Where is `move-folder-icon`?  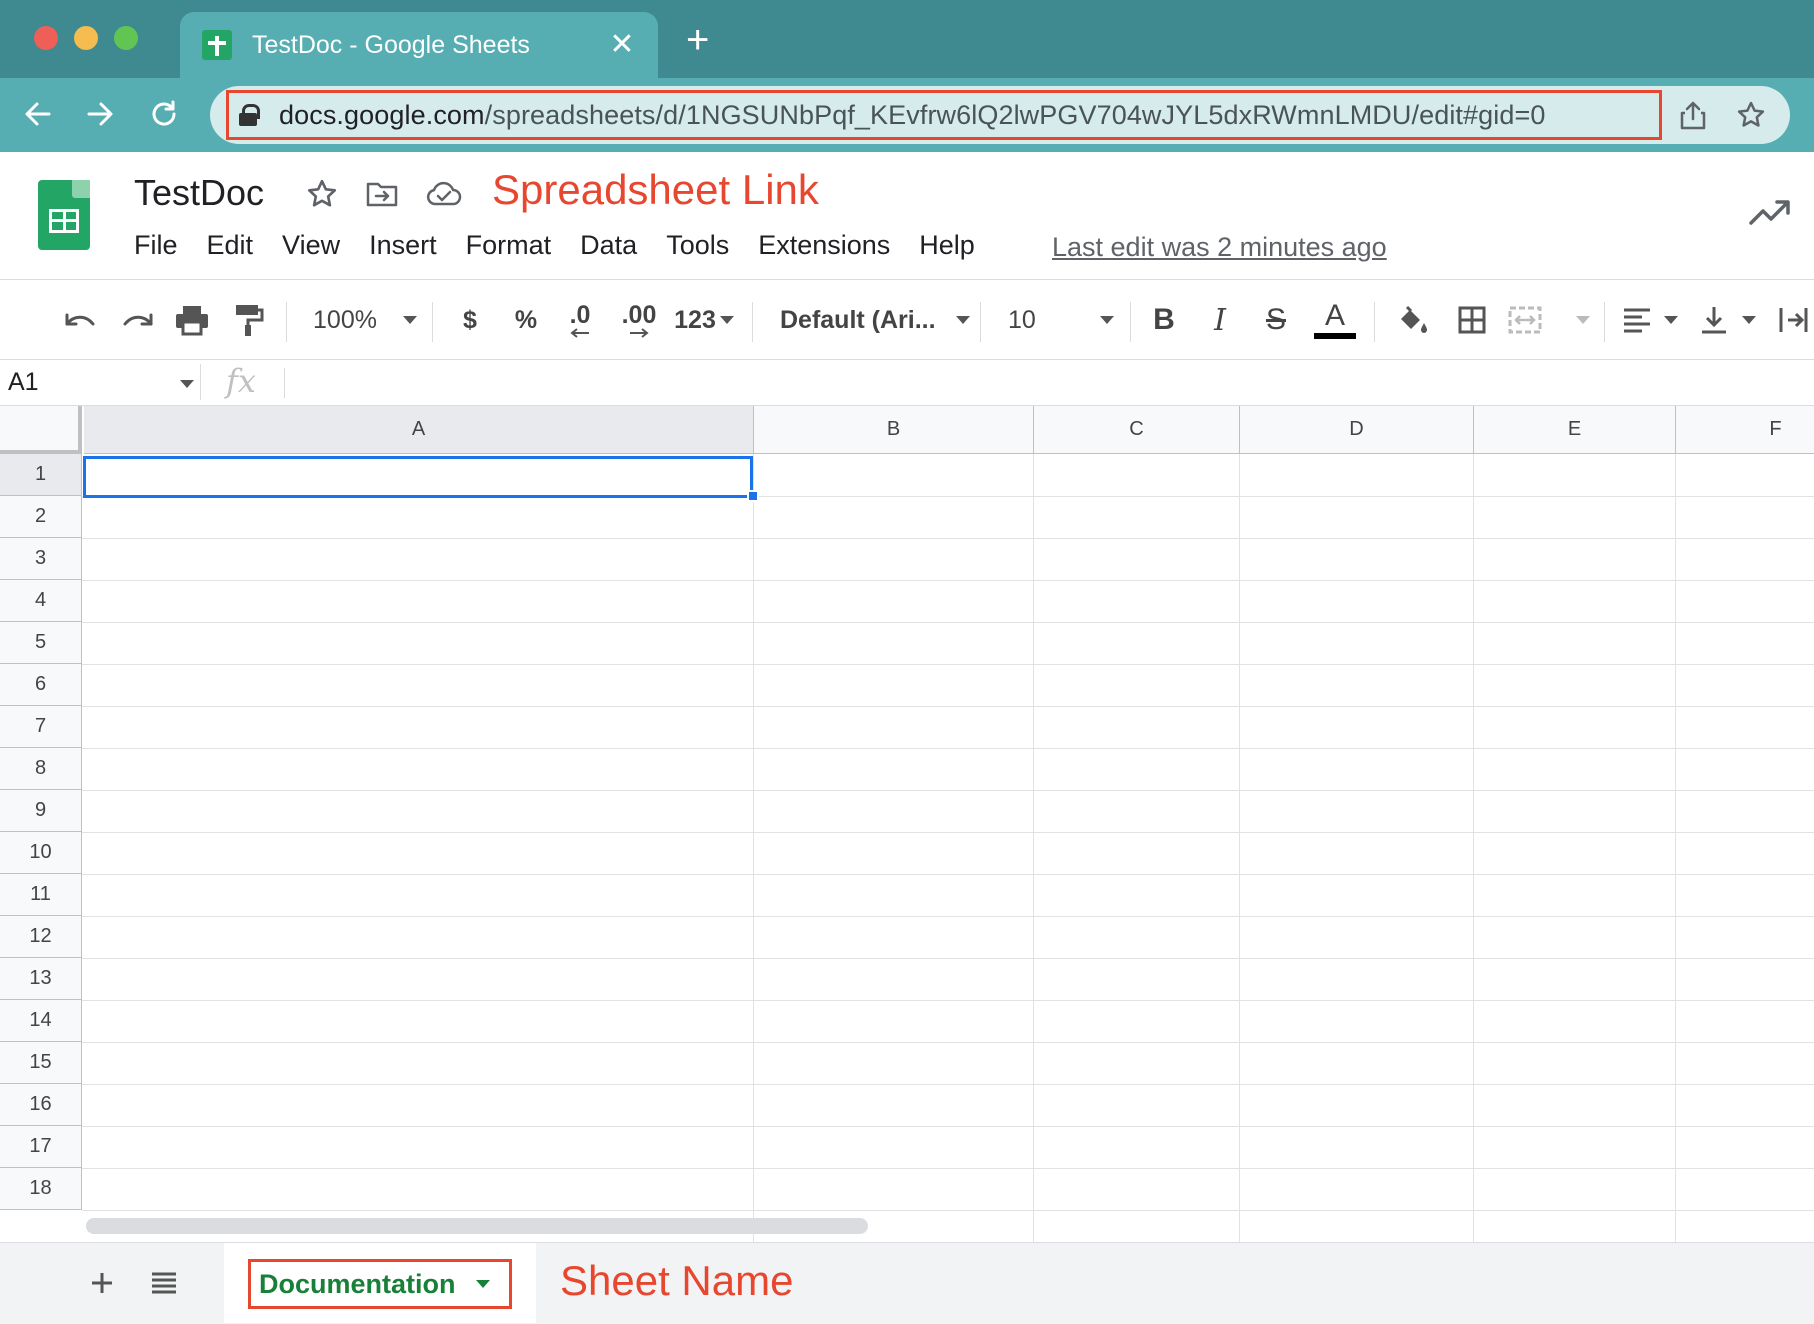 move-folder-icon is located at coordinates (382, 194).